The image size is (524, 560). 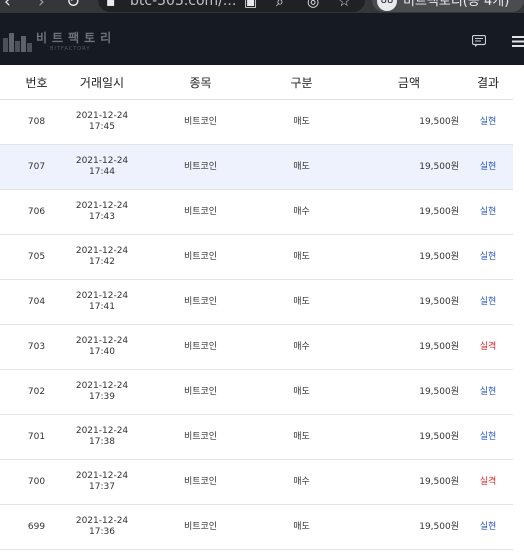 What do you see at coordinates (102, 127) in the screenshot?
I see `trade-time: 17:45` at bounding box center [102, 127].